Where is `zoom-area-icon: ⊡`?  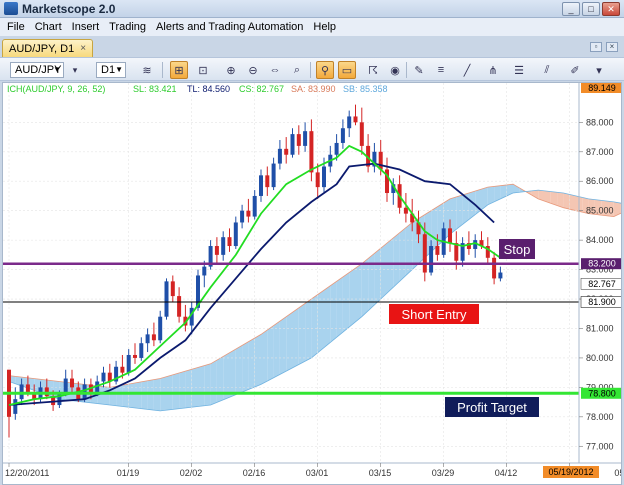
zoom-area-icon: ⊡ is located at coordinates (203, 70).